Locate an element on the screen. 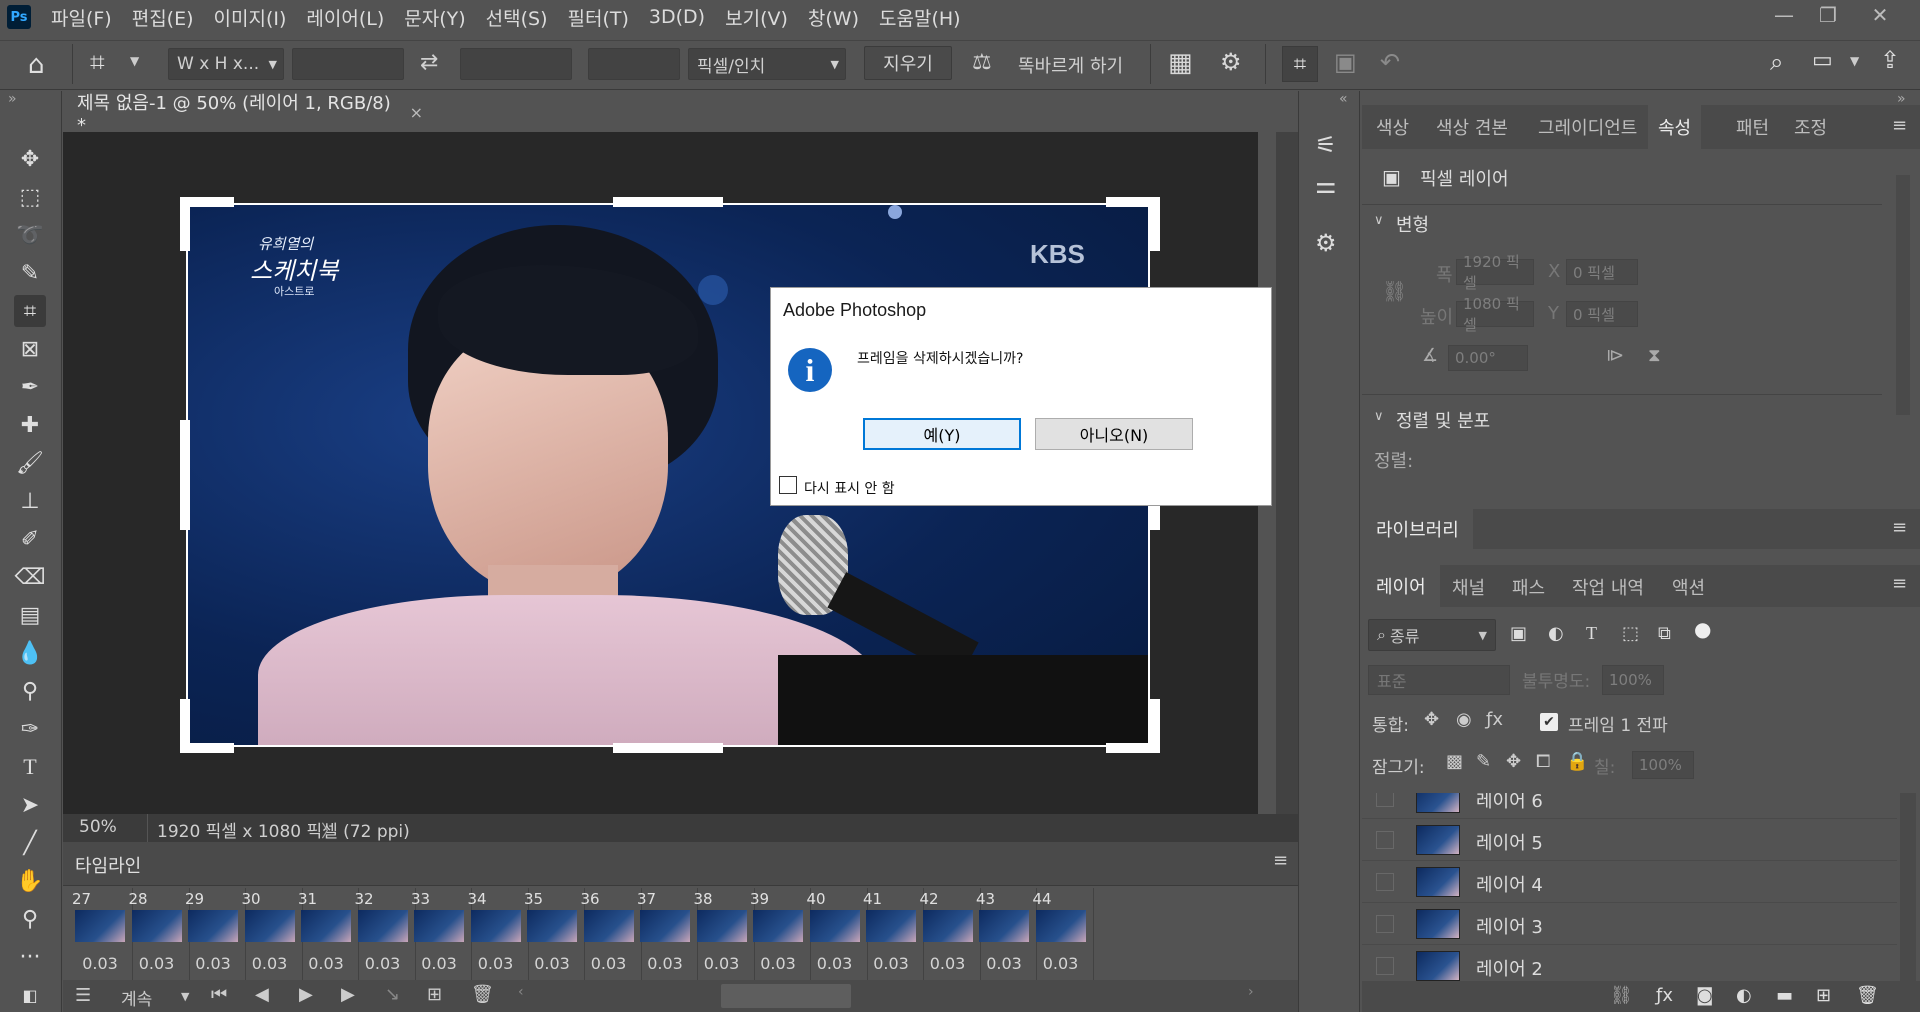 The height and width of the screenshot is (1012, 1920). flip-vertical-icon: ⧗ is located at coordinates (1654, 355).